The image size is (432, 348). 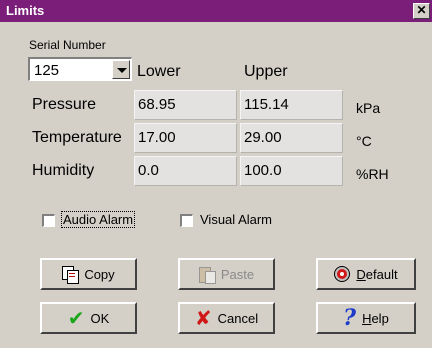 I want to click on row-label-temperature: Temperature, so click(x=77, y=137).